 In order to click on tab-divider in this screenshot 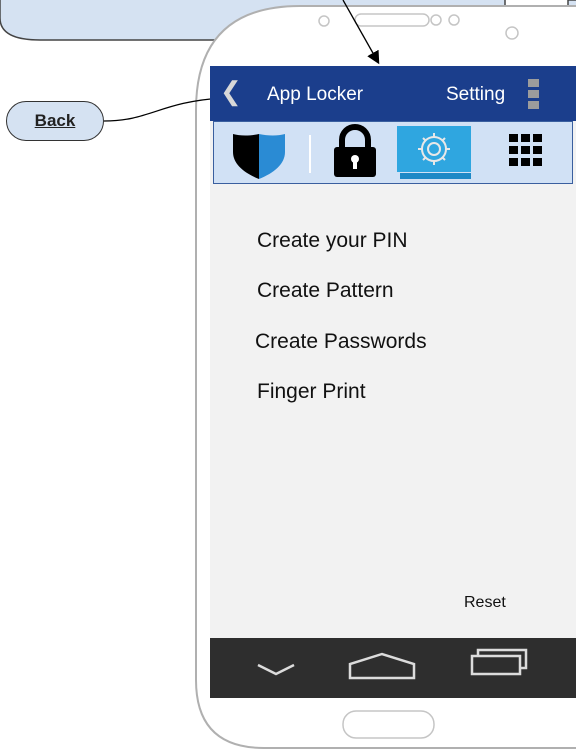, I will do `click(310, 154)`.